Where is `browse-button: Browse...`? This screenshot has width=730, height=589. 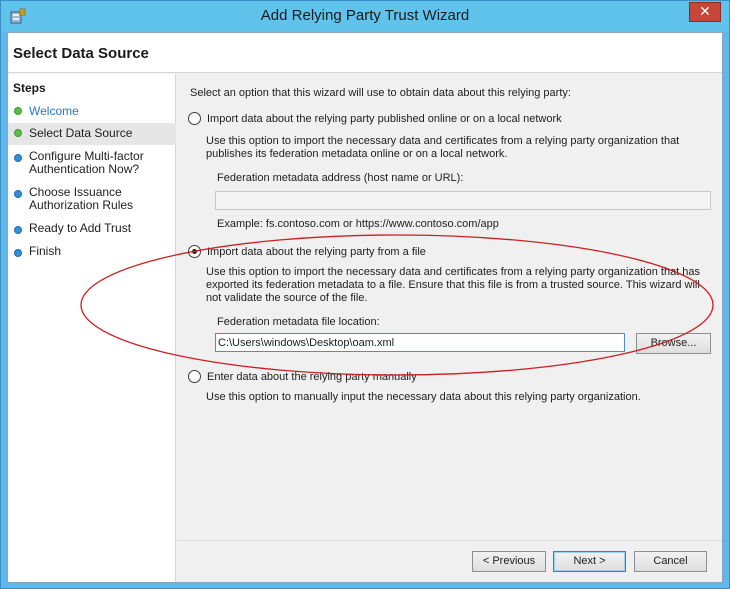
browse-button: Browse... is located at coordinates (673, 343).